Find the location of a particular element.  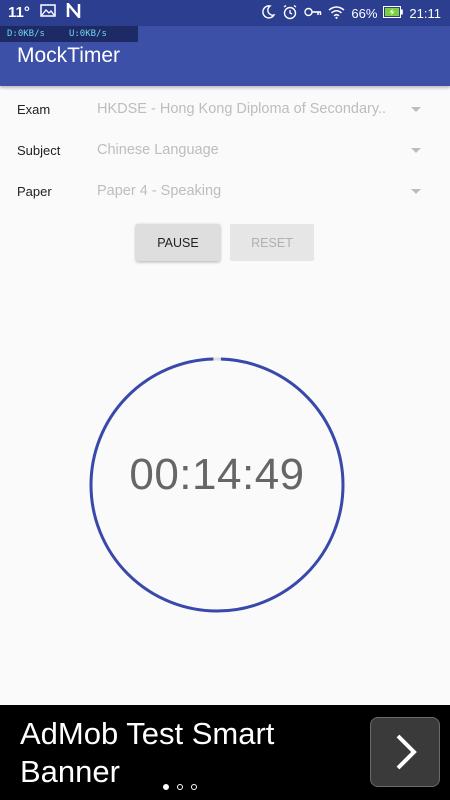

chevron-right-icon is located at coordinates (406, 752).